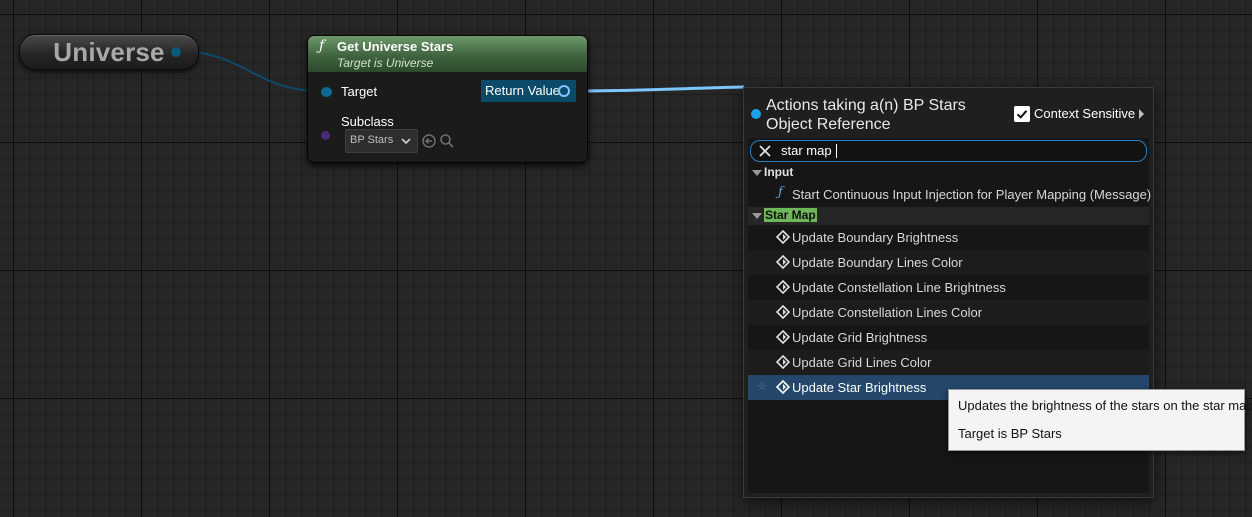 The width and height of the screenshot is (1252, 517). Describe the element at coordinates (447, 141) in the screenshot. I see `browse-search-icon` at that location.